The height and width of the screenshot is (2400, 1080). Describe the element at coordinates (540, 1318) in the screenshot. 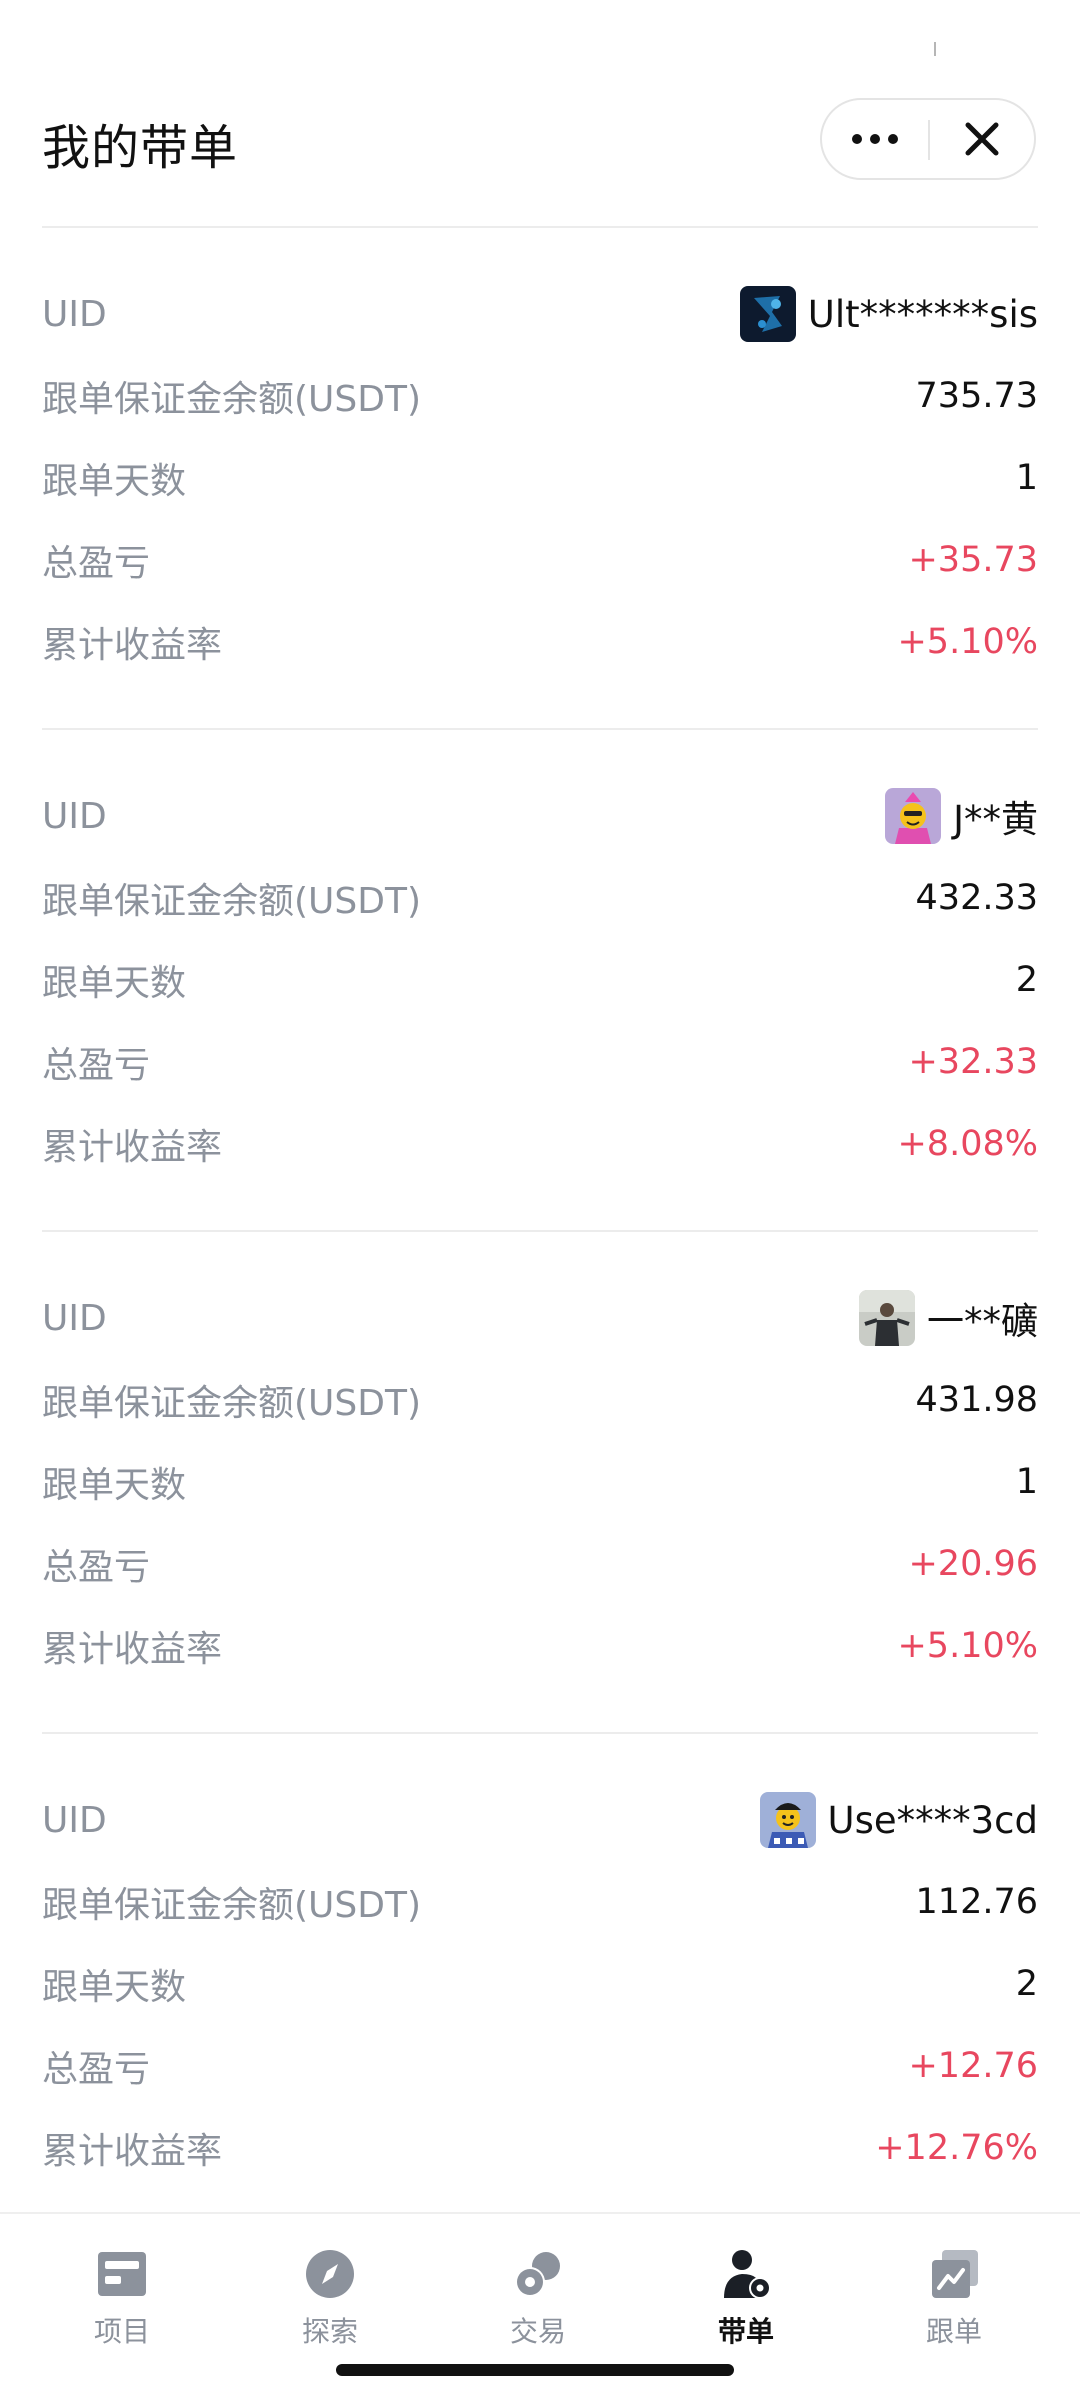

I see `uid-row: UID 一**礦` at that location.